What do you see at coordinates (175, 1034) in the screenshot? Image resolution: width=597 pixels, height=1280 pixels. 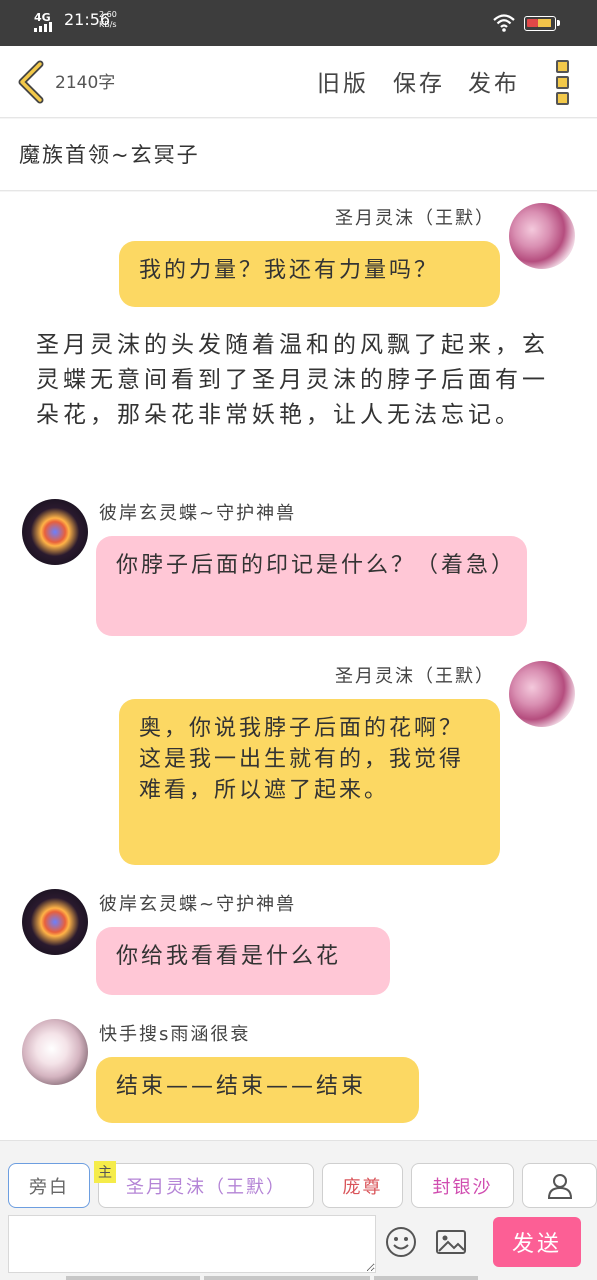 I see `speaker-name: 快手搜s雨涵很衰` at bounding box center [175, 1034].